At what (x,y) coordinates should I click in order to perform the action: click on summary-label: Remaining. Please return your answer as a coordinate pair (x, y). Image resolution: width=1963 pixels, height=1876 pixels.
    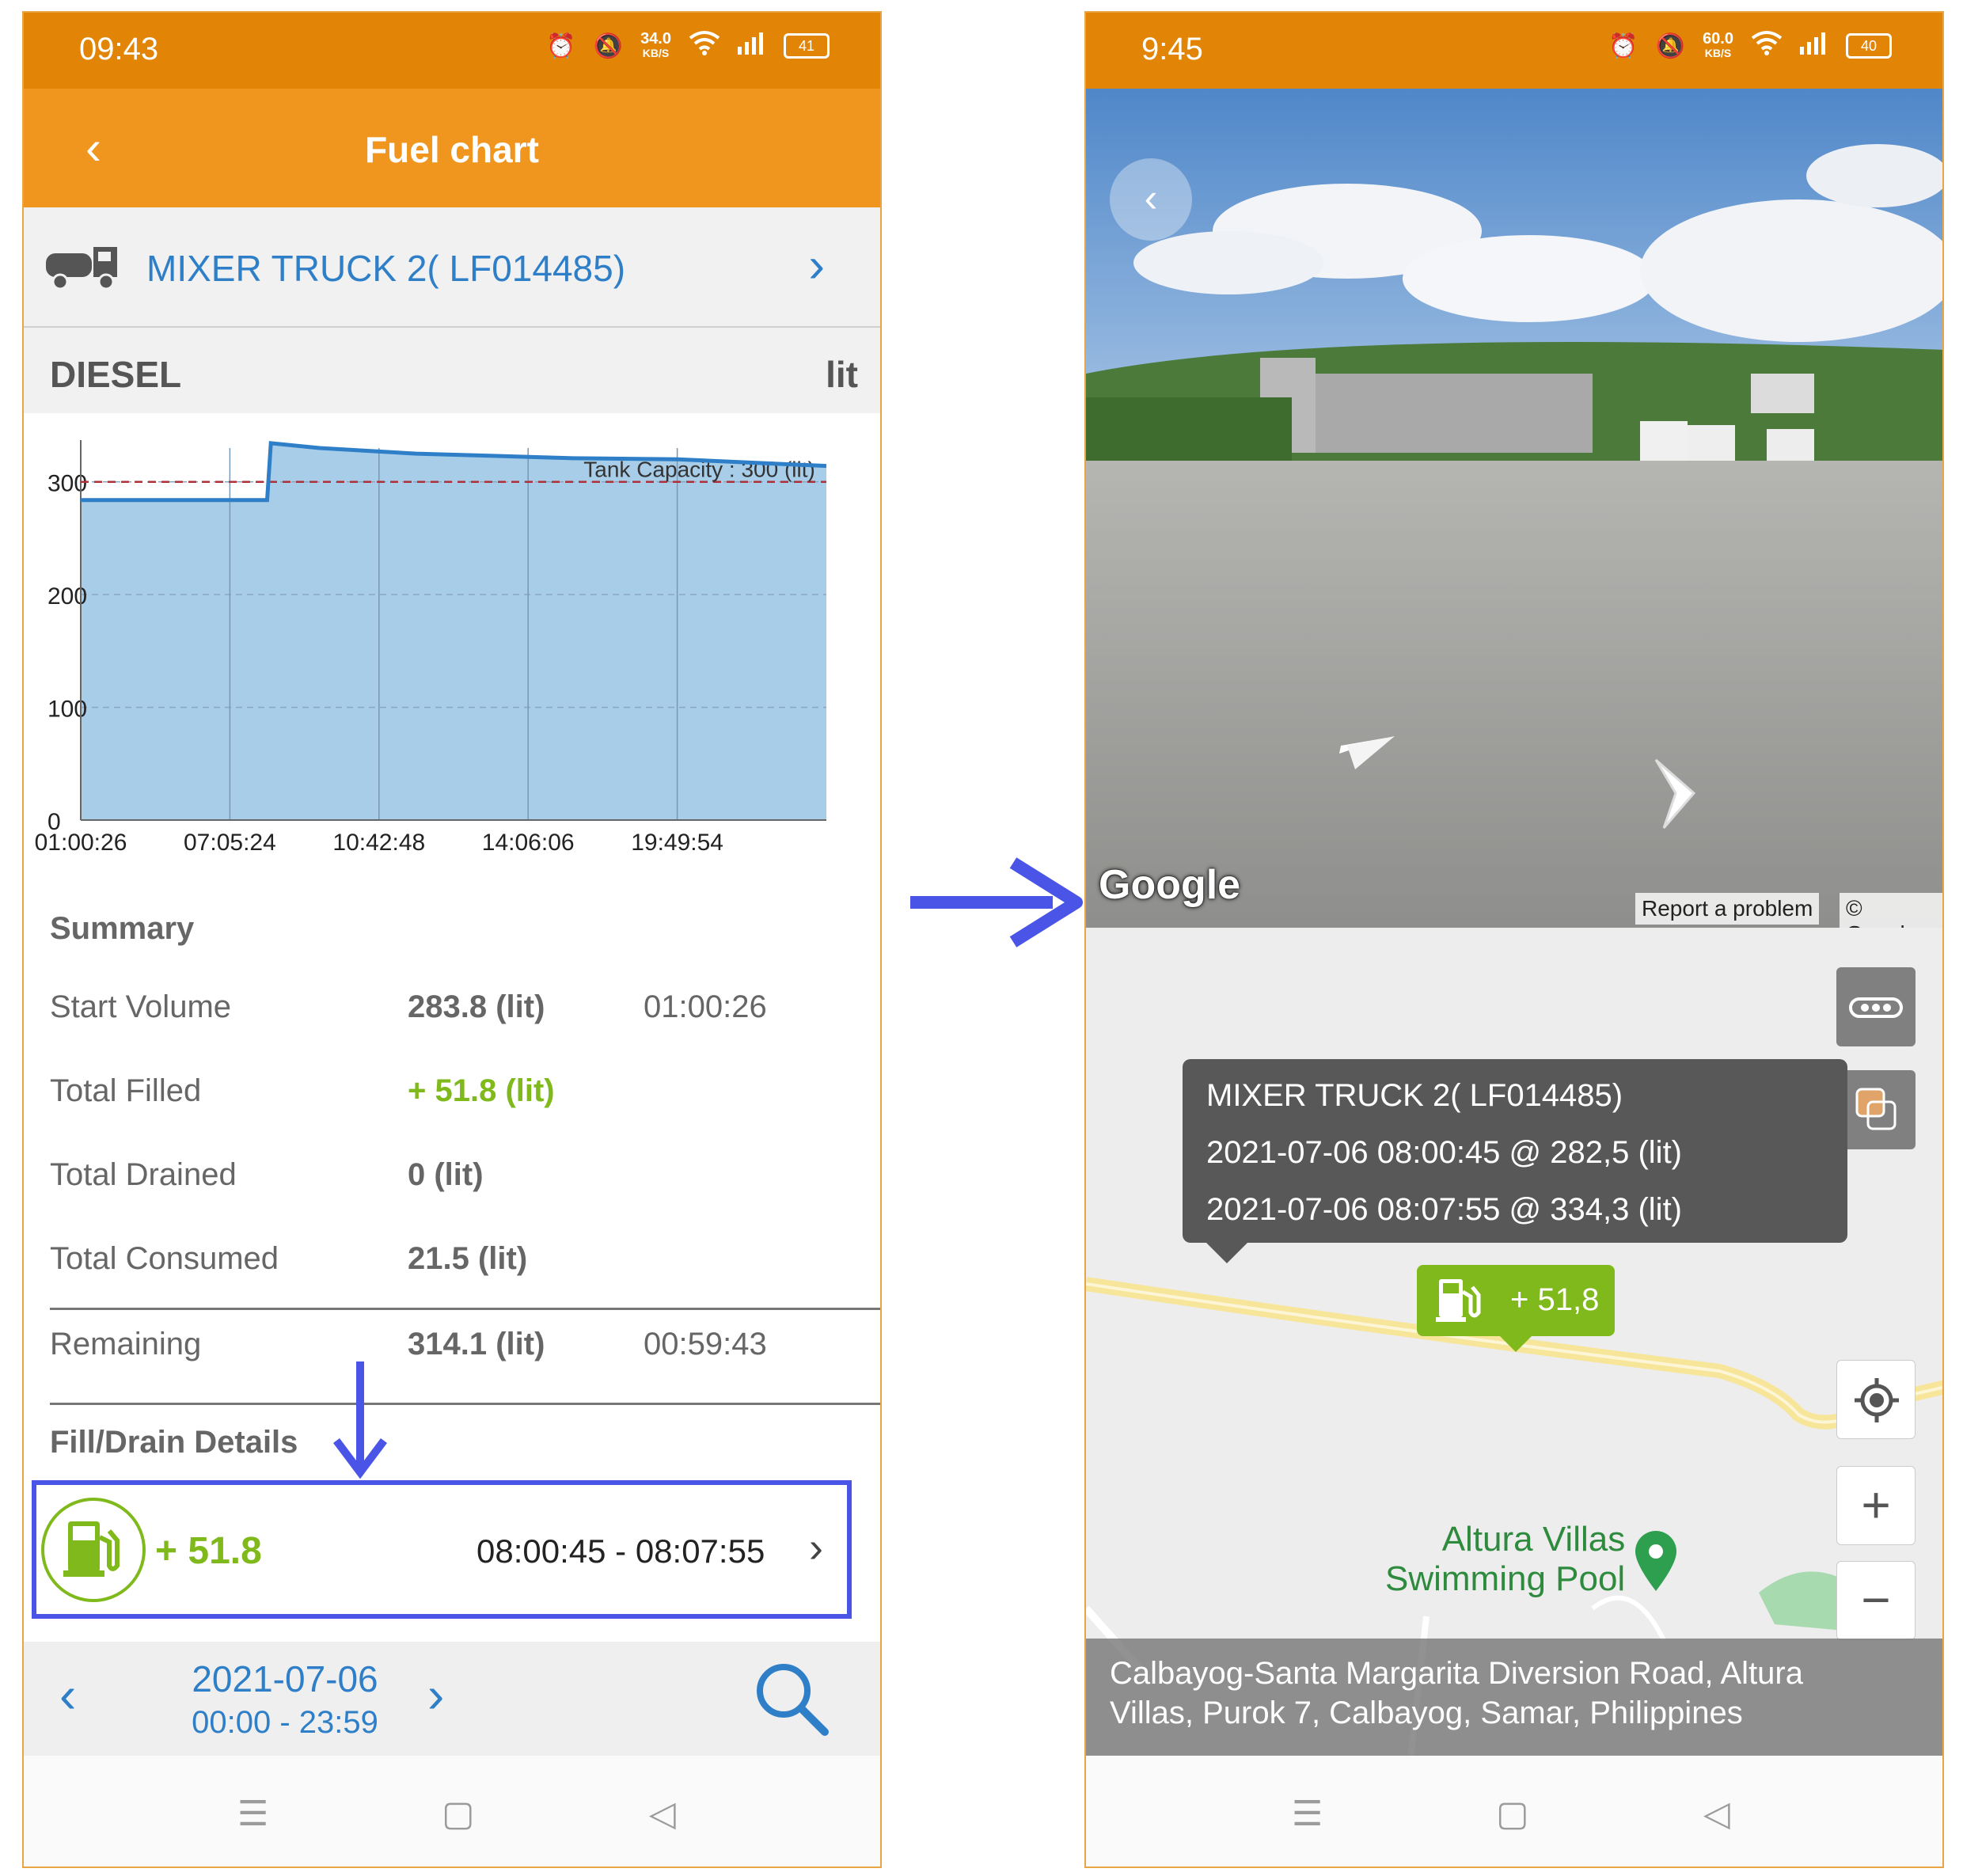
    Looking at the image, I should click on (126, 1344).